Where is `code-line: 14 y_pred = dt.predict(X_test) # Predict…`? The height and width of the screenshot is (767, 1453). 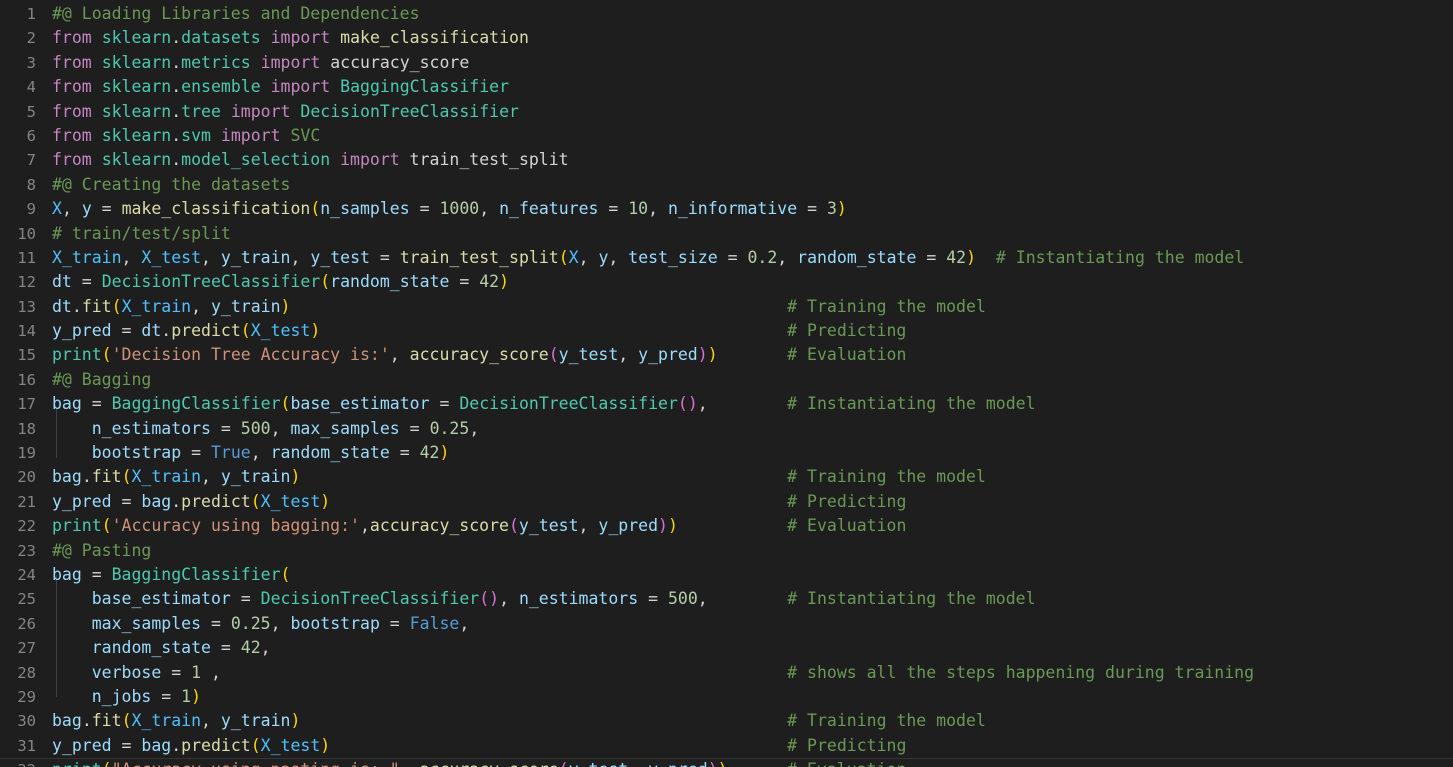 code-line: 14 y_pred = dt.predict(X_test) # Predict… is located at coordinates (726, 331).